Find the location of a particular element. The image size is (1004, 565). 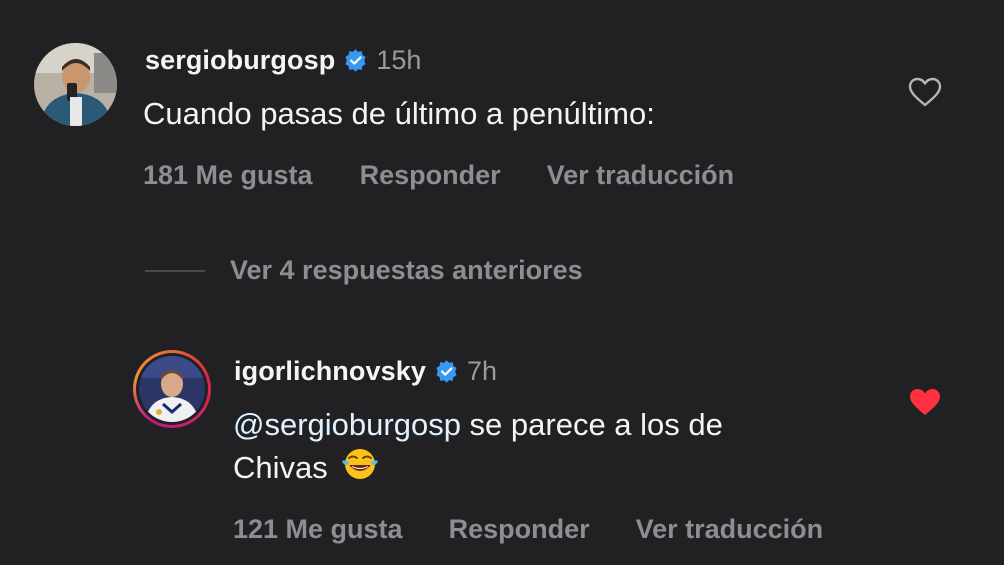

view-replies-button: Ver 4 respuestas anteriores is located at coordinates (364, 270).